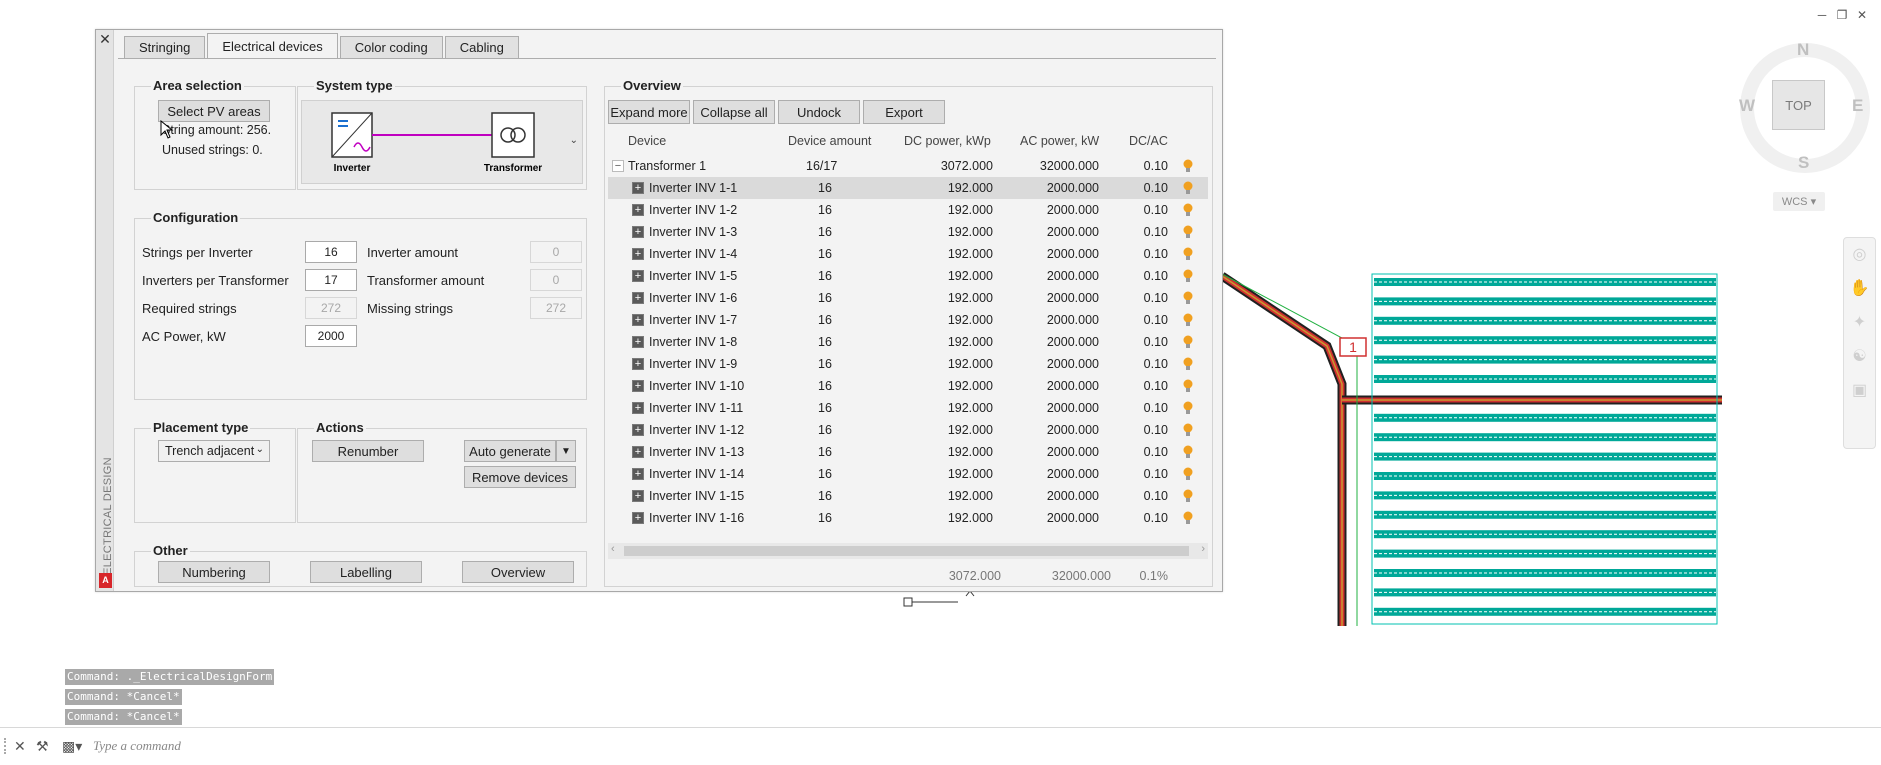  I want to click on tab-color-coding: Color coding, so click(391, 47).